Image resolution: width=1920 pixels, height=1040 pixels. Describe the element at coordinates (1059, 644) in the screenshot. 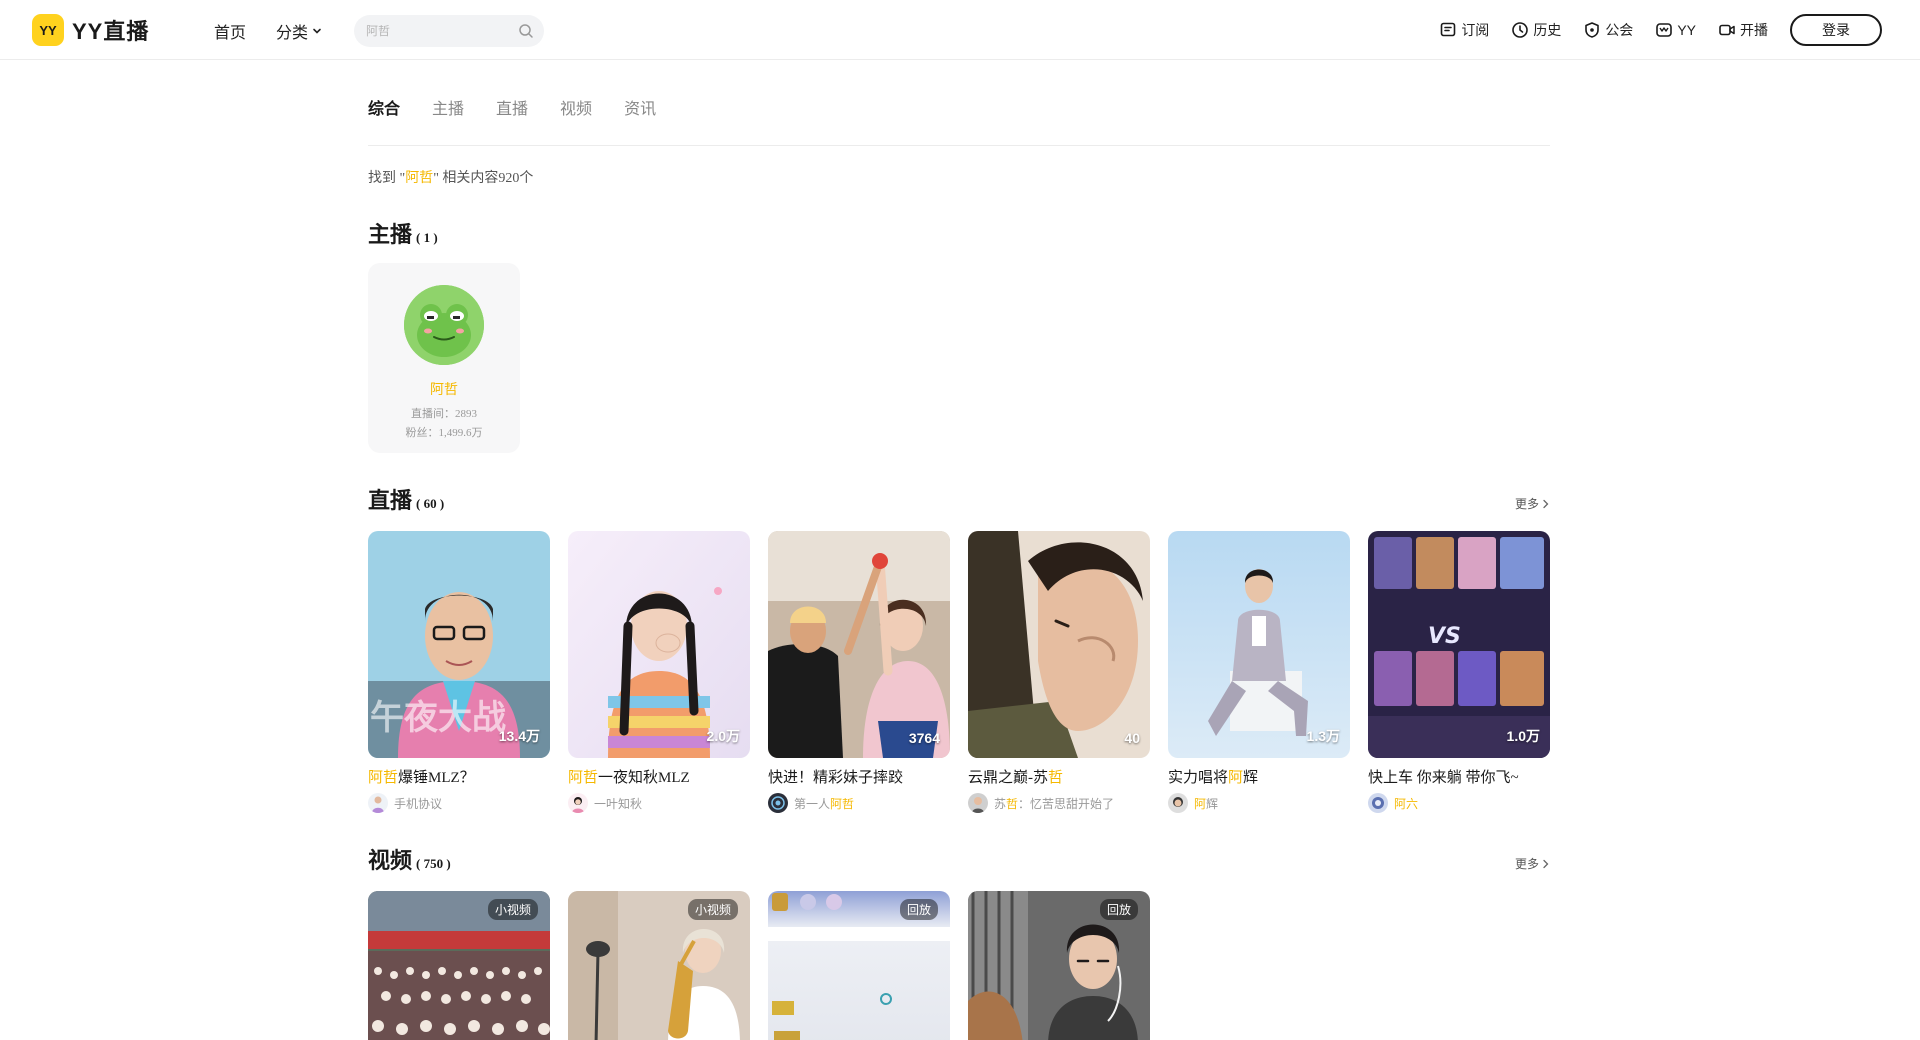

I see `live-thumbnail-image` at that location.